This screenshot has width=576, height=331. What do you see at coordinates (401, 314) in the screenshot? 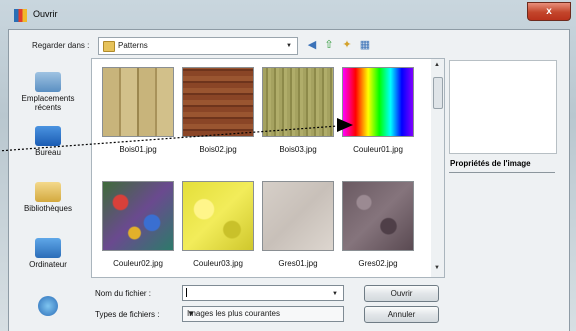
I see `cancel-button: Annuler` at bounding box center [401, 314].